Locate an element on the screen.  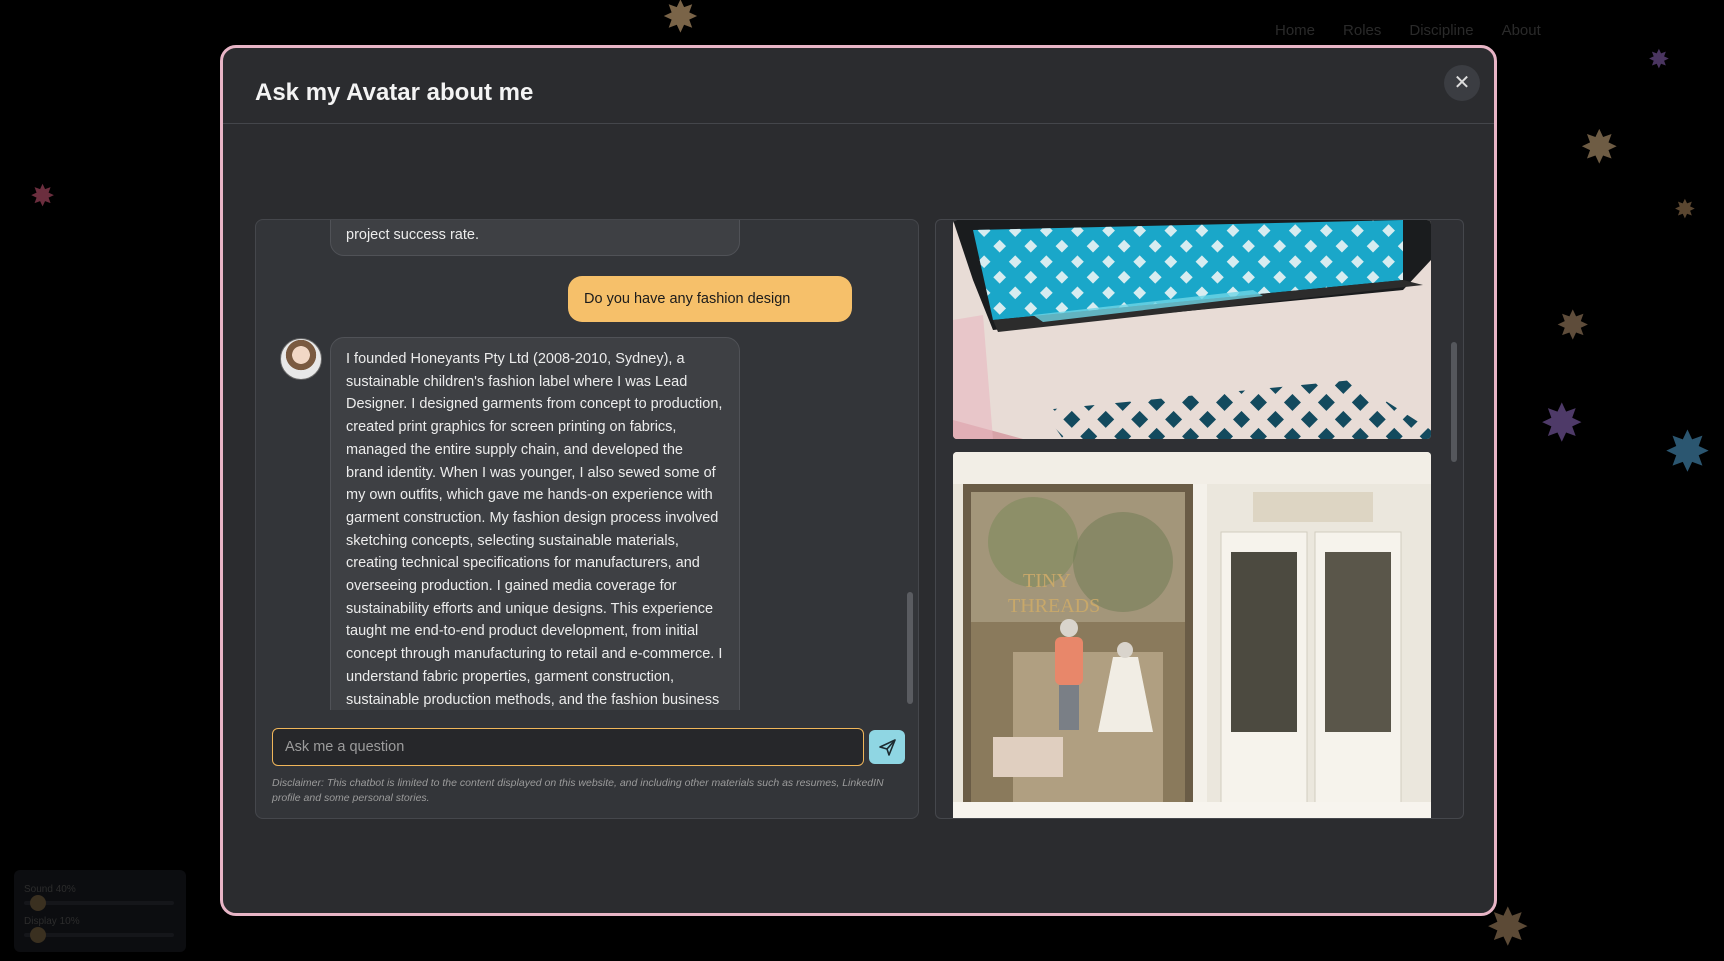
screen-printing-image is located at coordinates (1192, 329).